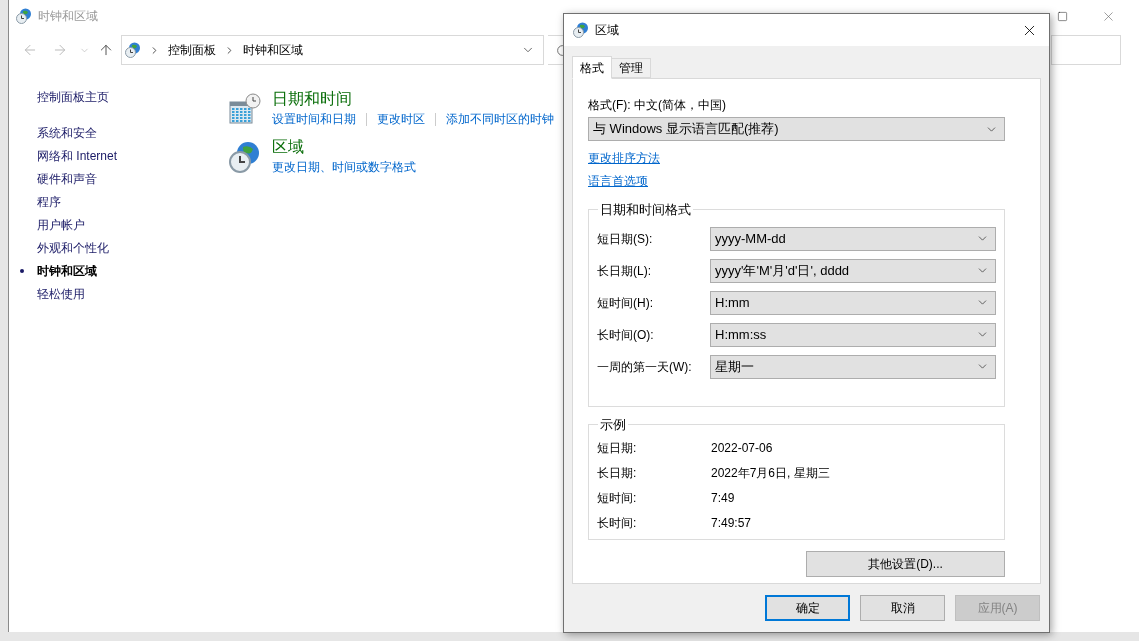  I want to click on example-value: 7:49, so click(723, 498).